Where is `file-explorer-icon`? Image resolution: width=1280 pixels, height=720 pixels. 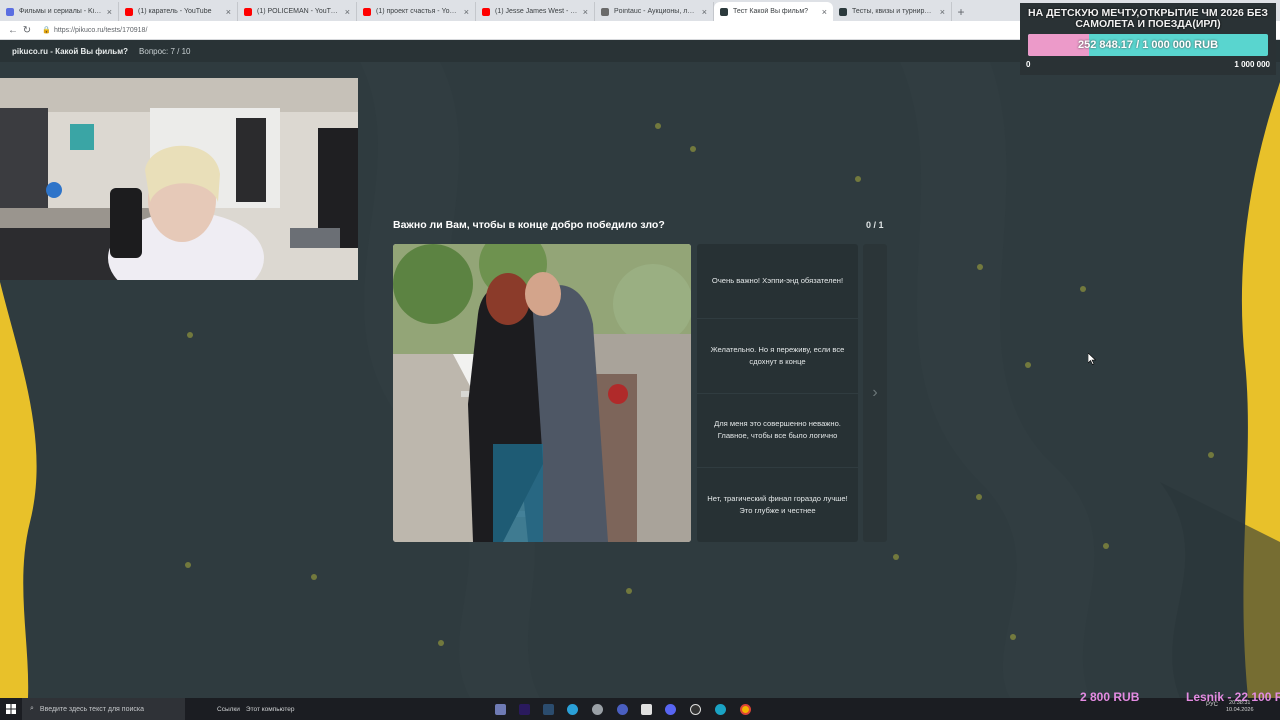 file-explorer-icon is located at coordinates (500, 709).